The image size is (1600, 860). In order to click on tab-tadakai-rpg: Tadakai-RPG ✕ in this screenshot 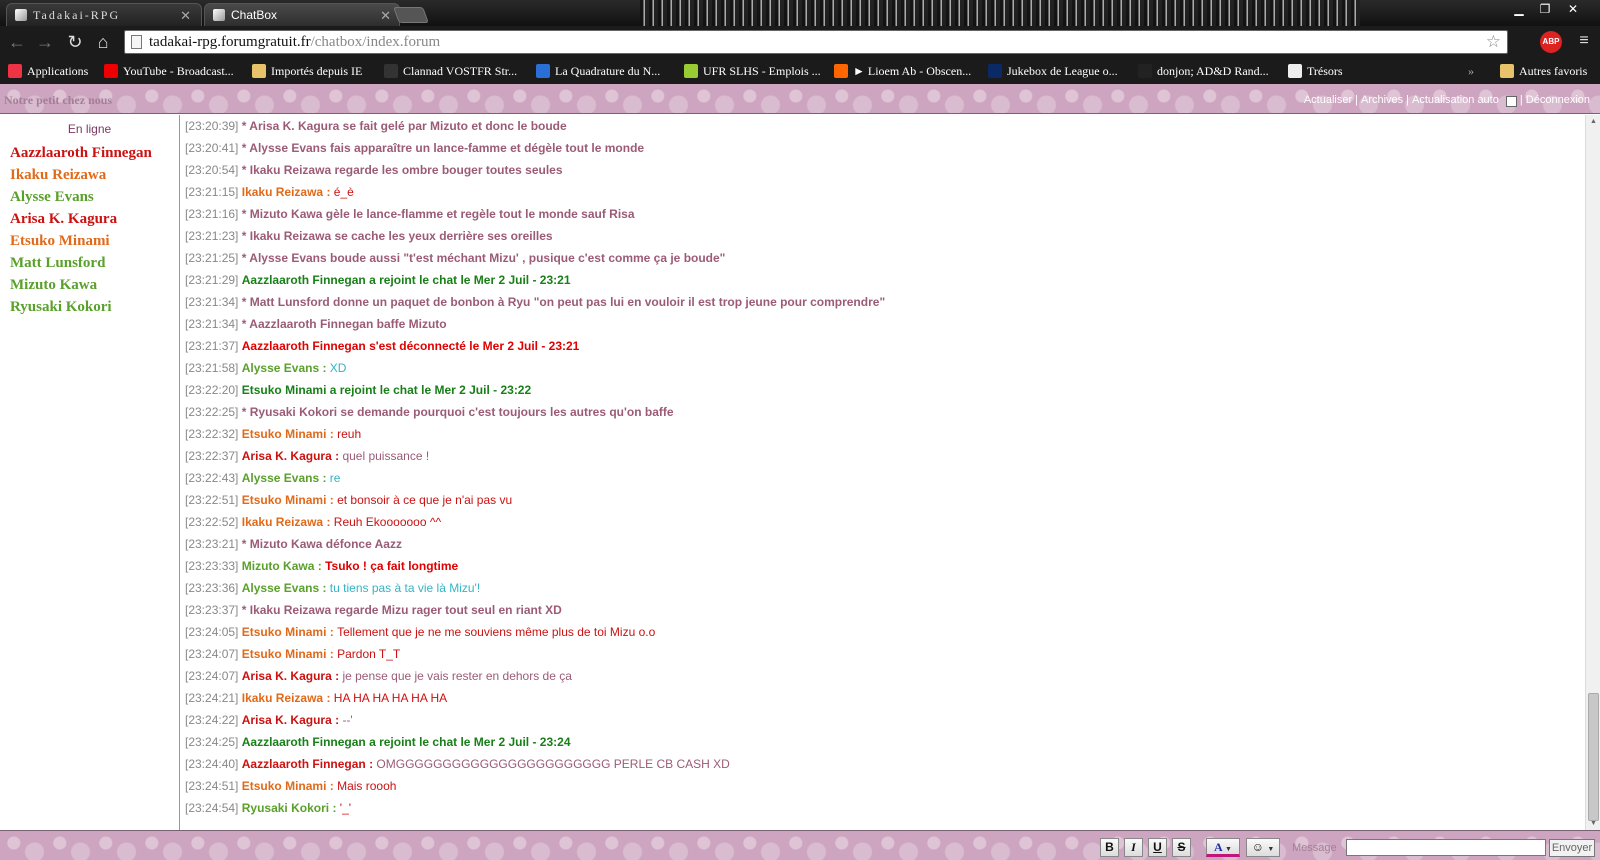, I will do `click(104, 14)`.